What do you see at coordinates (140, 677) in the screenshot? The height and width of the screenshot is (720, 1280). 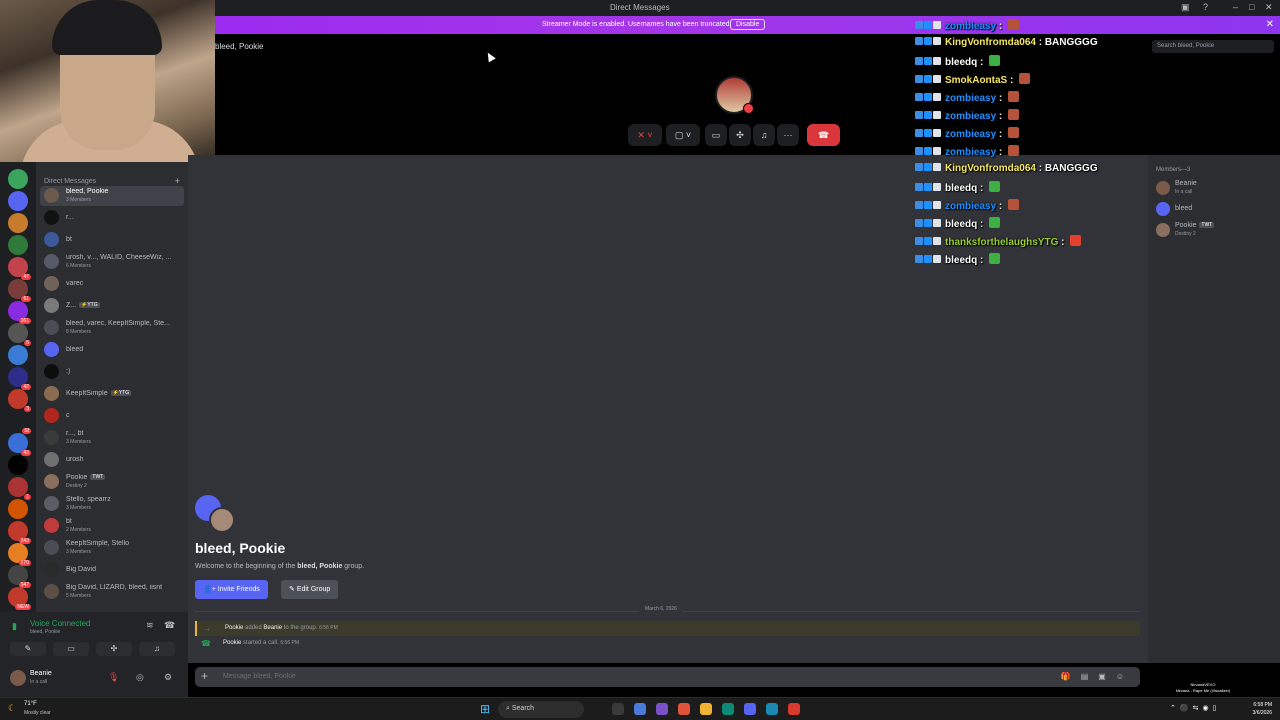 I see `headphones-icon: ◎` at bounding box center [140, 677].